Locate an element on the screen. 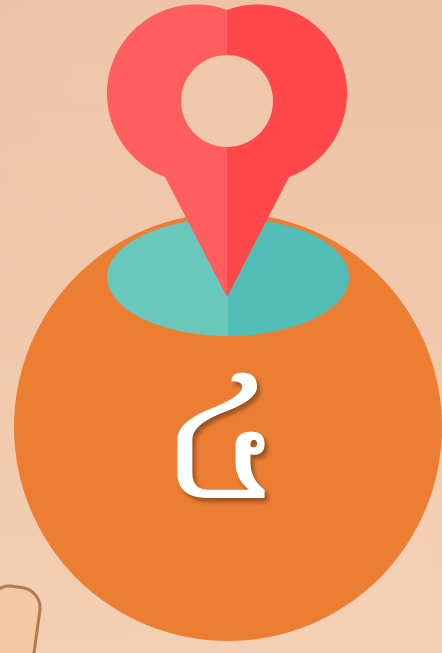 Image resolution: width=442 pixels, height=653 pixels. khmer-numeral: ៤ is located at coordinates (221, 440).